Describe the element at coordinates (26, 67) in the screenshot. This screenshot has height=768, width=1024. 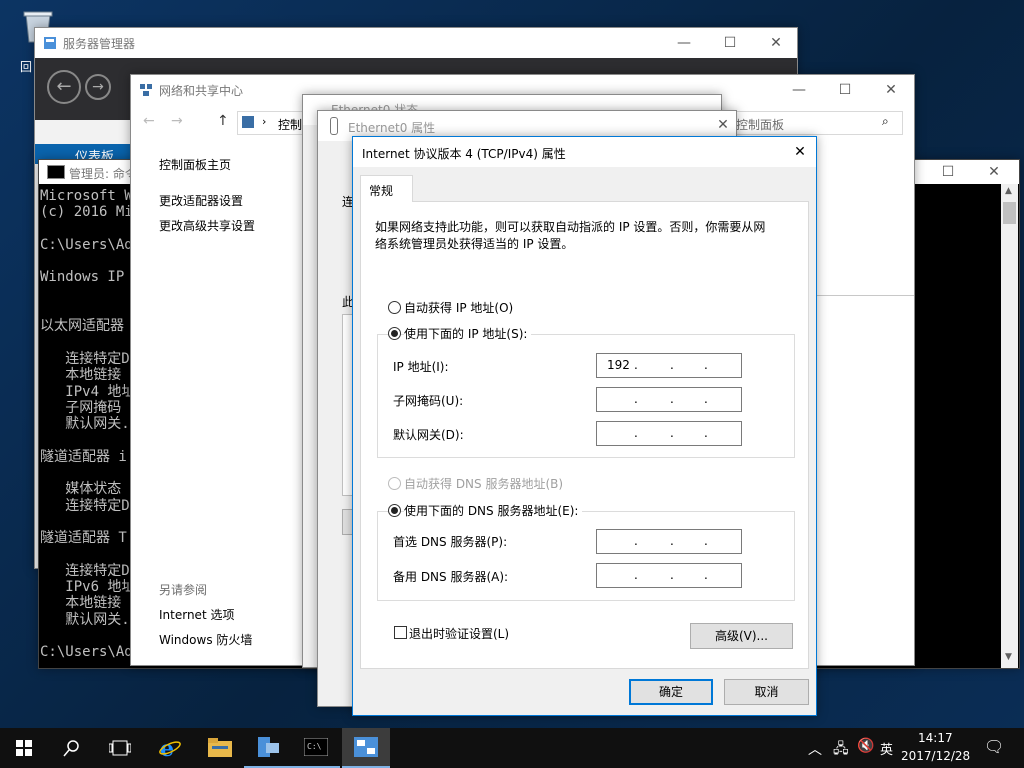
I see `recycle-bin-label: 回` at that location.